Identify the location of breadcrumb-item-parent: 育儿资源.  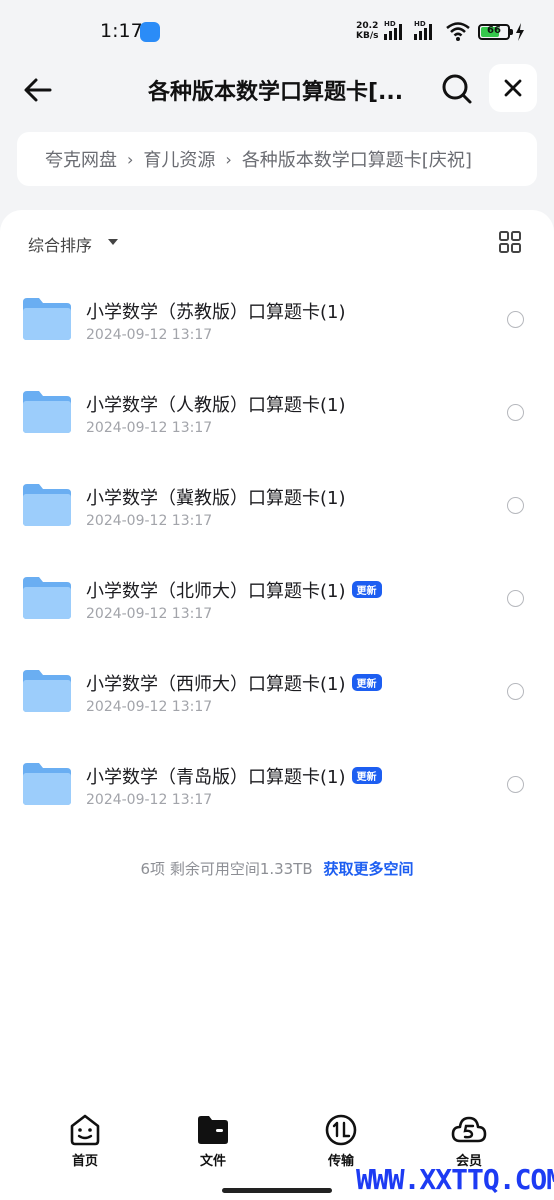
(179, 159).